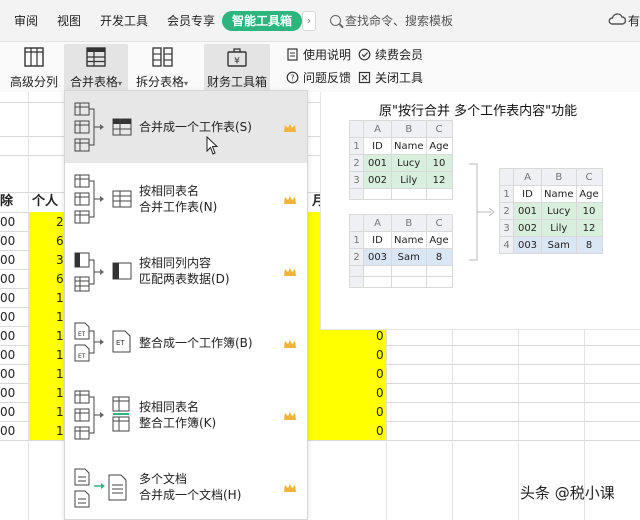 This screenshot has width=640, height=520. Describe the element at coordinates (335, 20) in the screenshot. I see `search-icon` at that location.